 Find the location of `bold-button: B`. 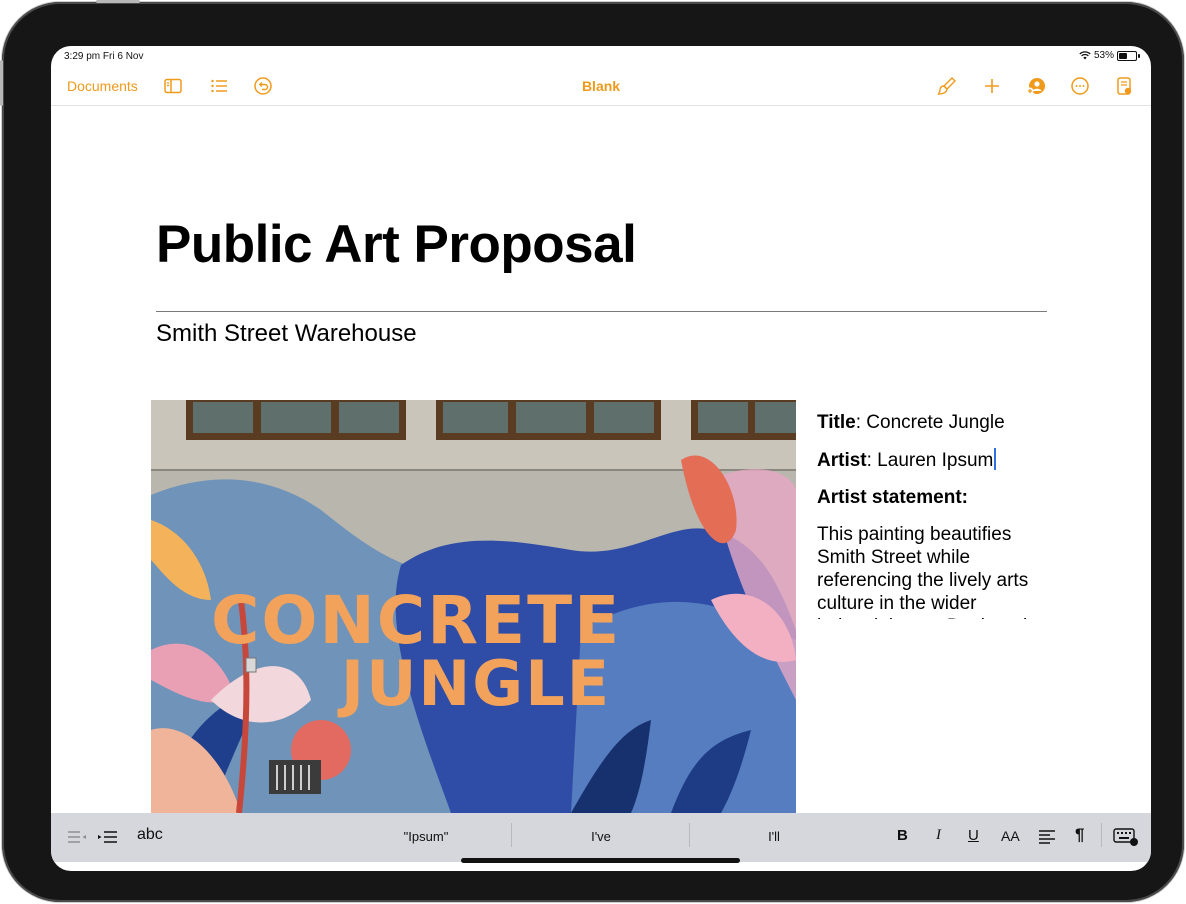

bold-button: B is located at coordinates (902, 835).